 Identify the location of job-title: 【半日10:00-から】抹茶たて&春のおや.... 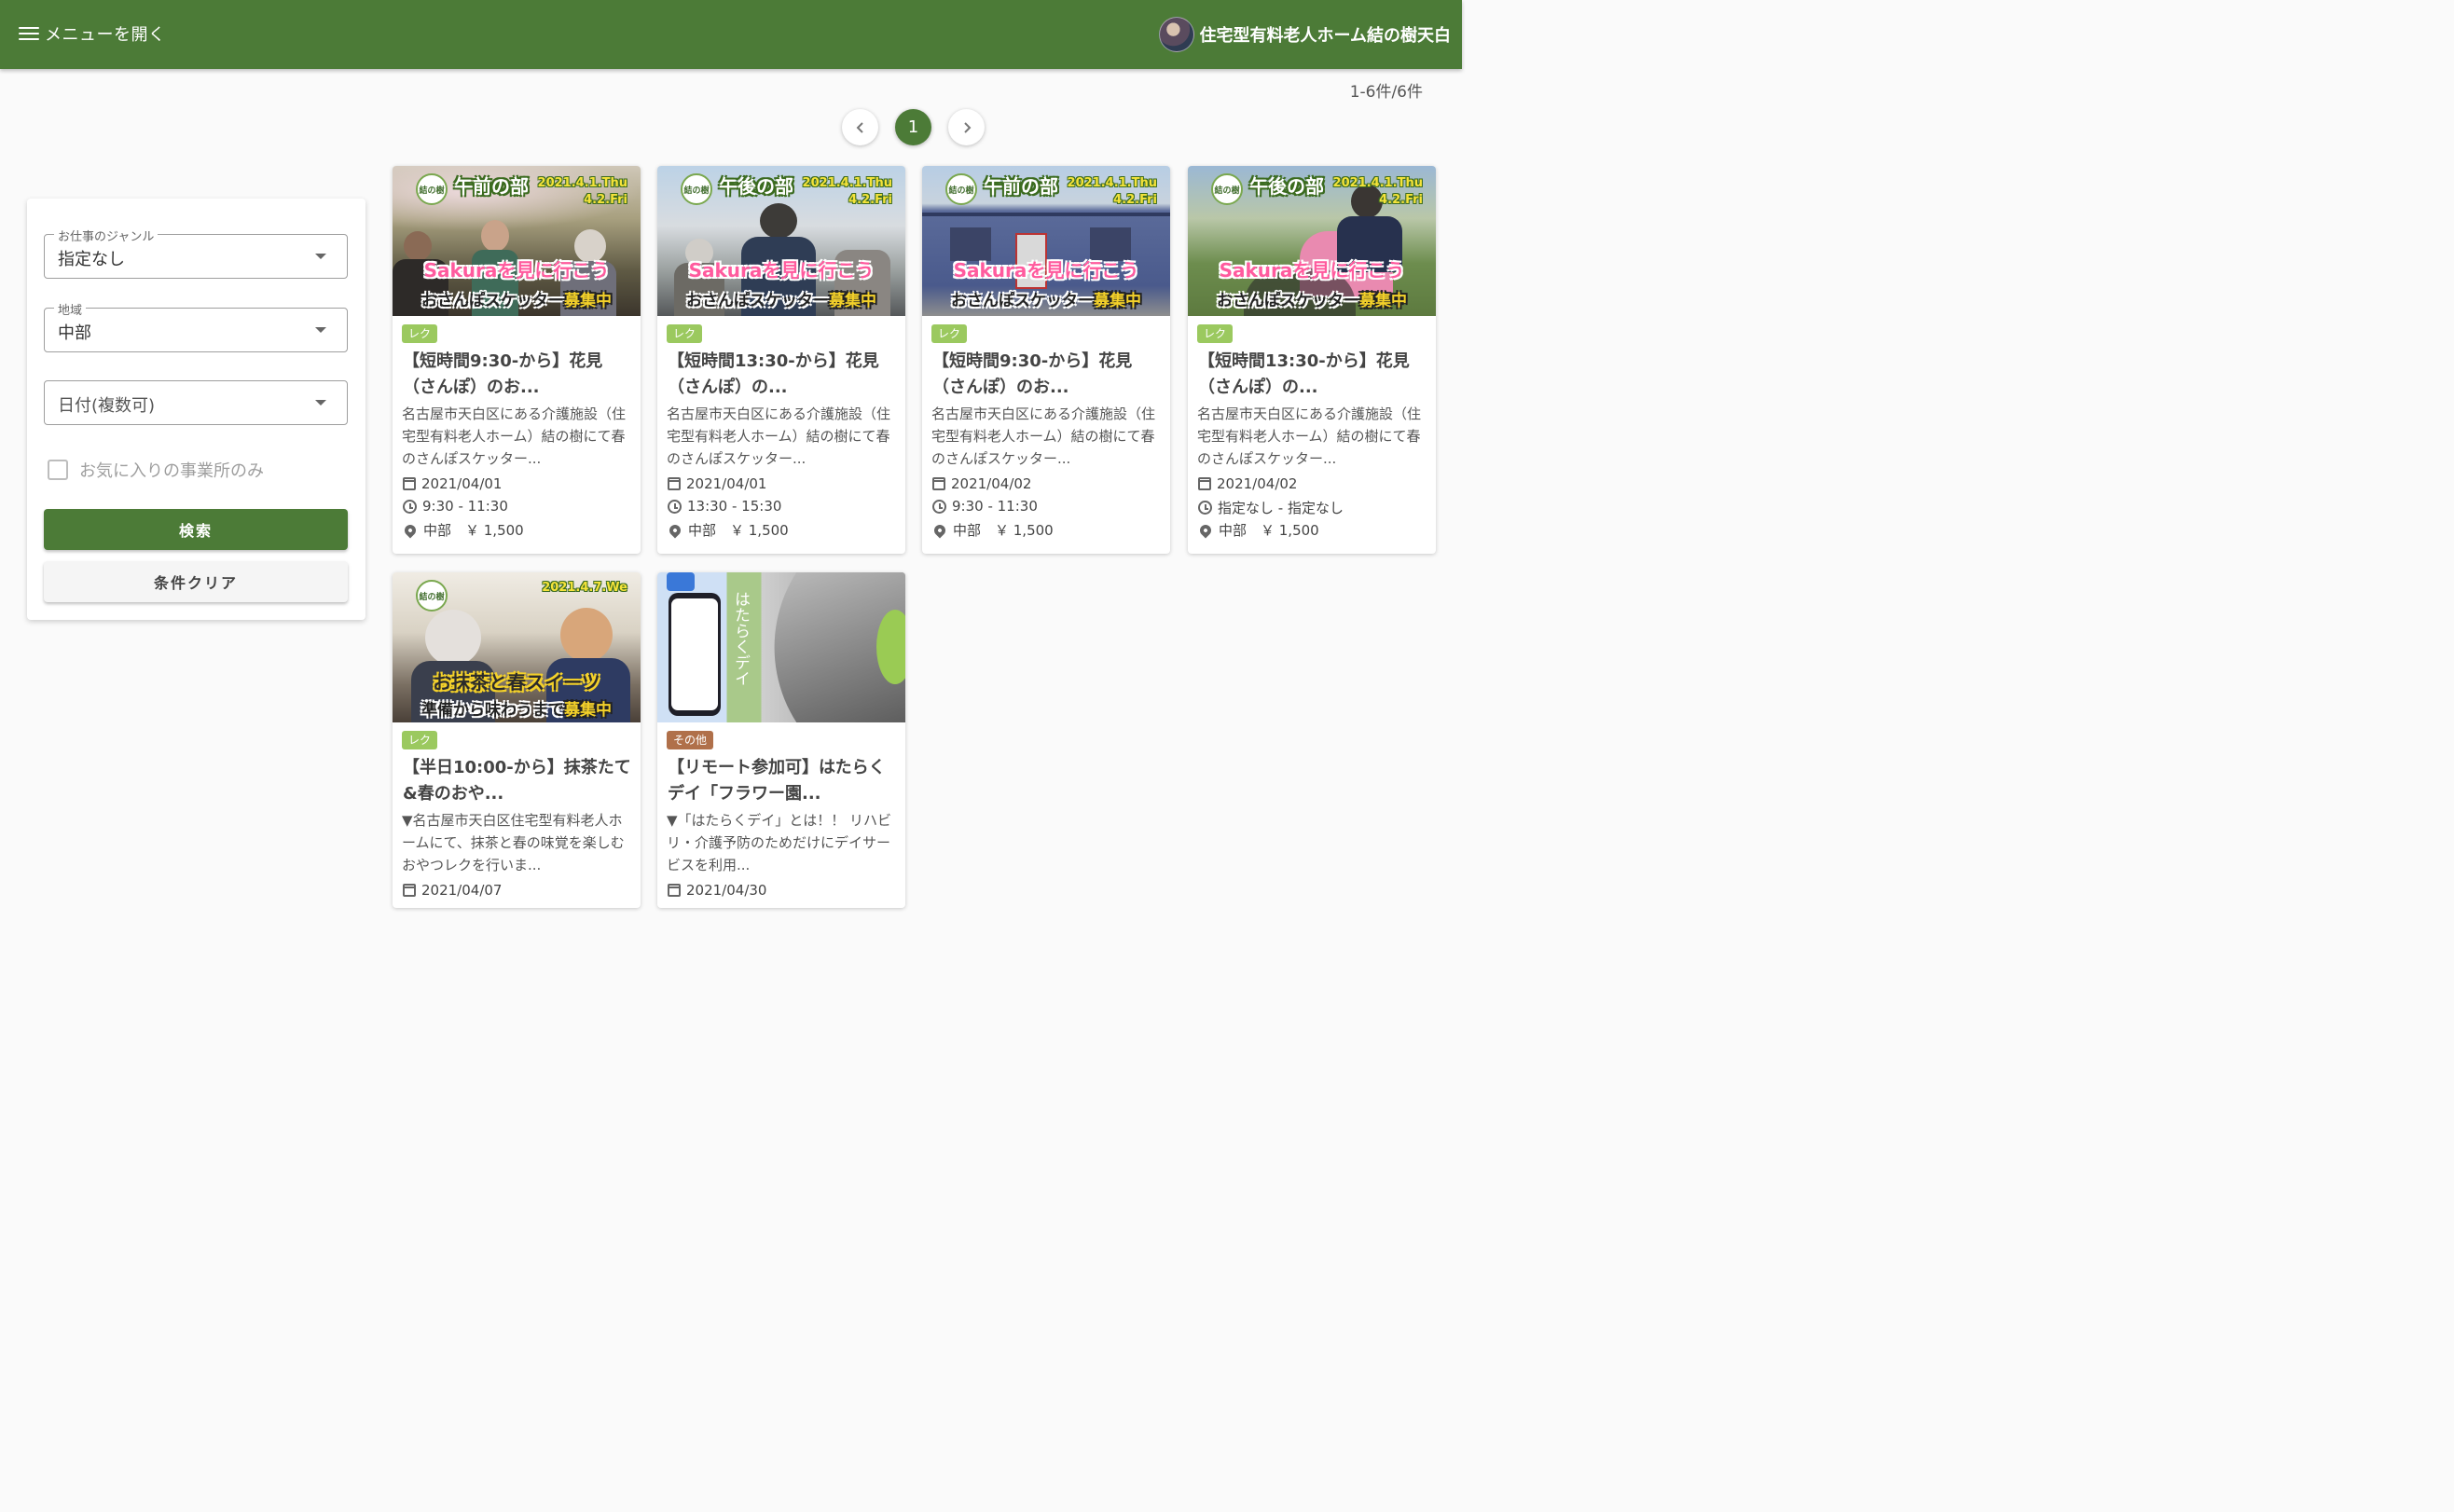
(517, 781).